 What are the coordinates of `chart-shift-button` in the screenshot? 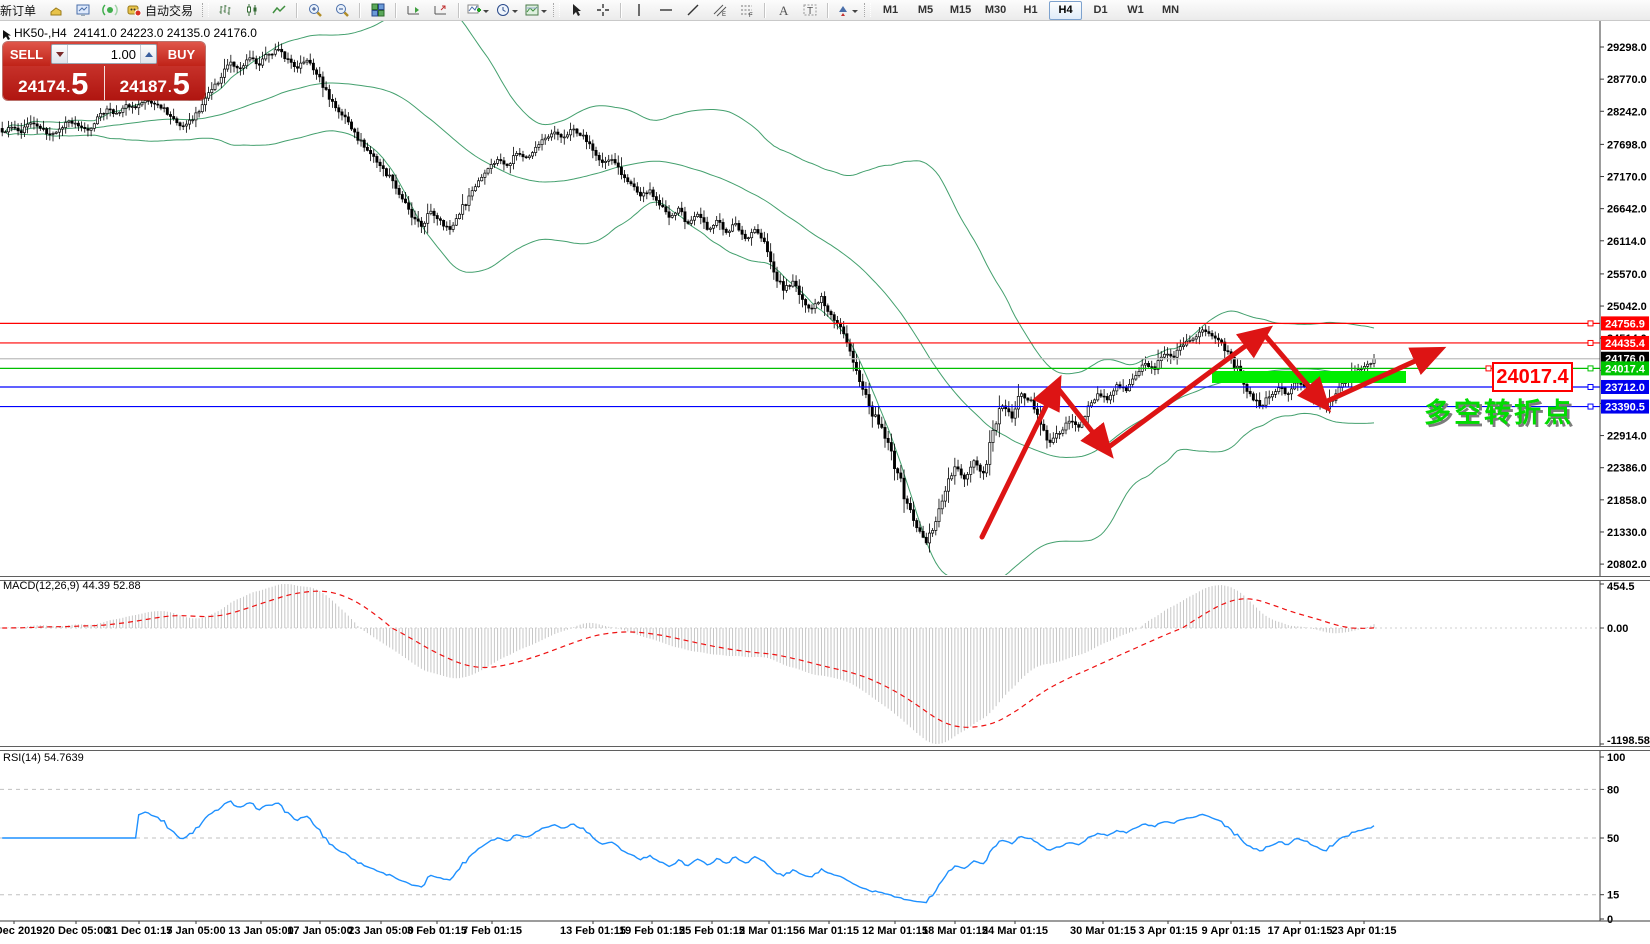 It's located at (440, 10).